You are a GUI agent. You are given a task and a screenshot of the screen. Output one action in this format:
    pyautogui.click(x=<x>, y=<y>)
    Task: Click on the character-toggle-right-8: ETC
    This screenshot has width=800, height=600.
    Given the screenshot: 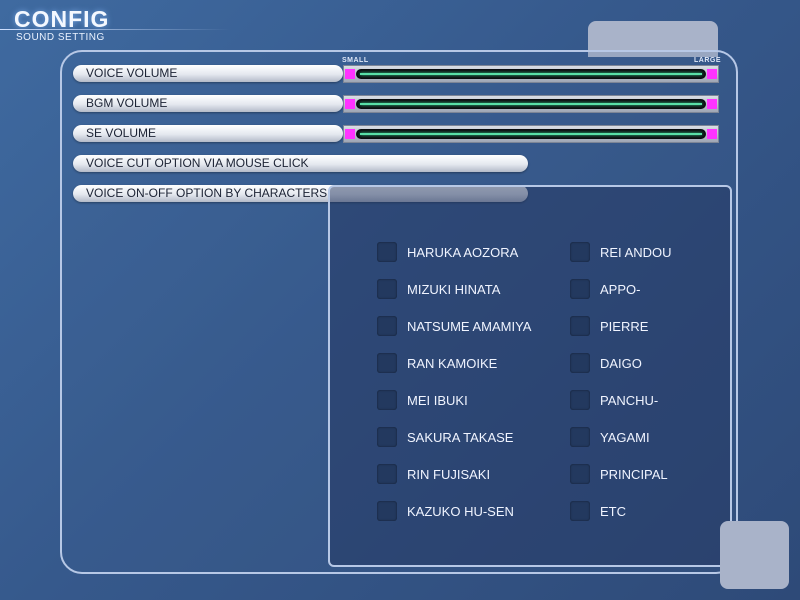 What is the action you would take?
    pyautogui.click(x=598, y=511)
    